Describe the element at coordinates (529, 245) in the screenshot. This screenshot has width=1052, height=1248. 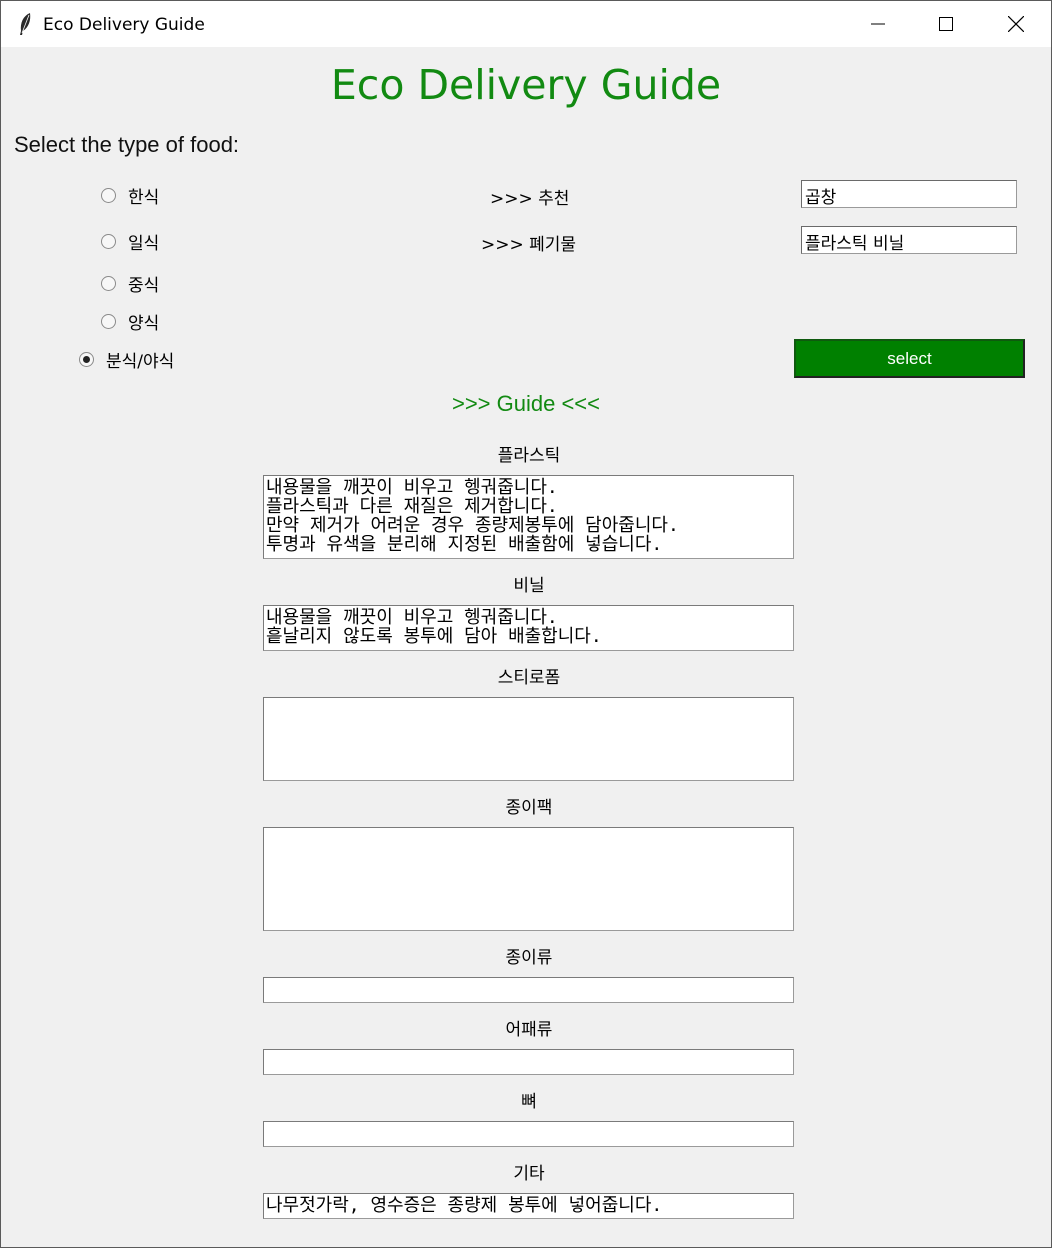
I see `waste-label: >>> 폐기물` at that location.